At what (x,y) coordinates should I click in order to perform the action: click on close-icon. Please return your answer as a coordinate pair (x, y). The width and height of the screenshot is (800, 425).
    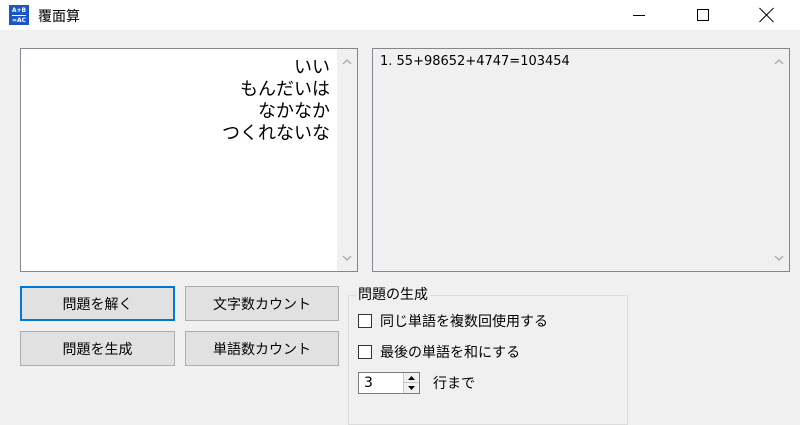
    Looking at the image, I should click on (767, 15).